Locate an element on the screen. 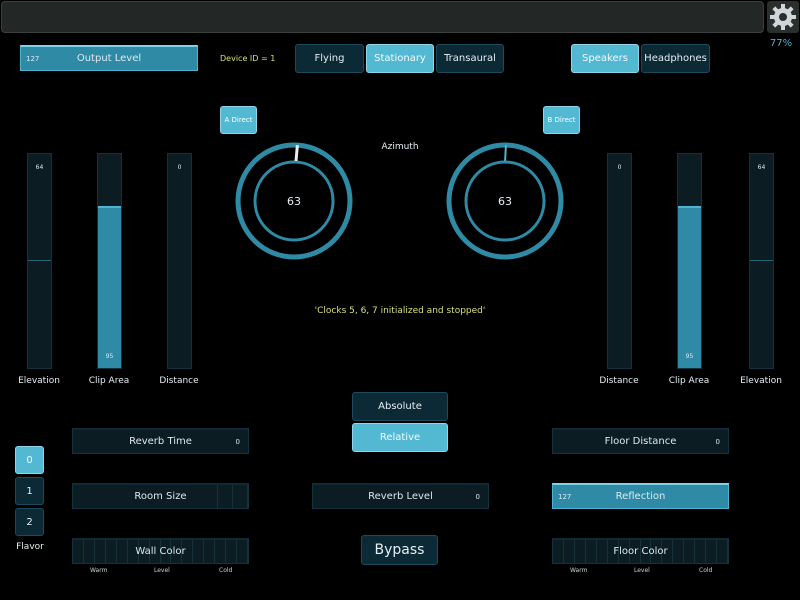  azimuth-dial-b: 63 is located at coordinates (505, 201).